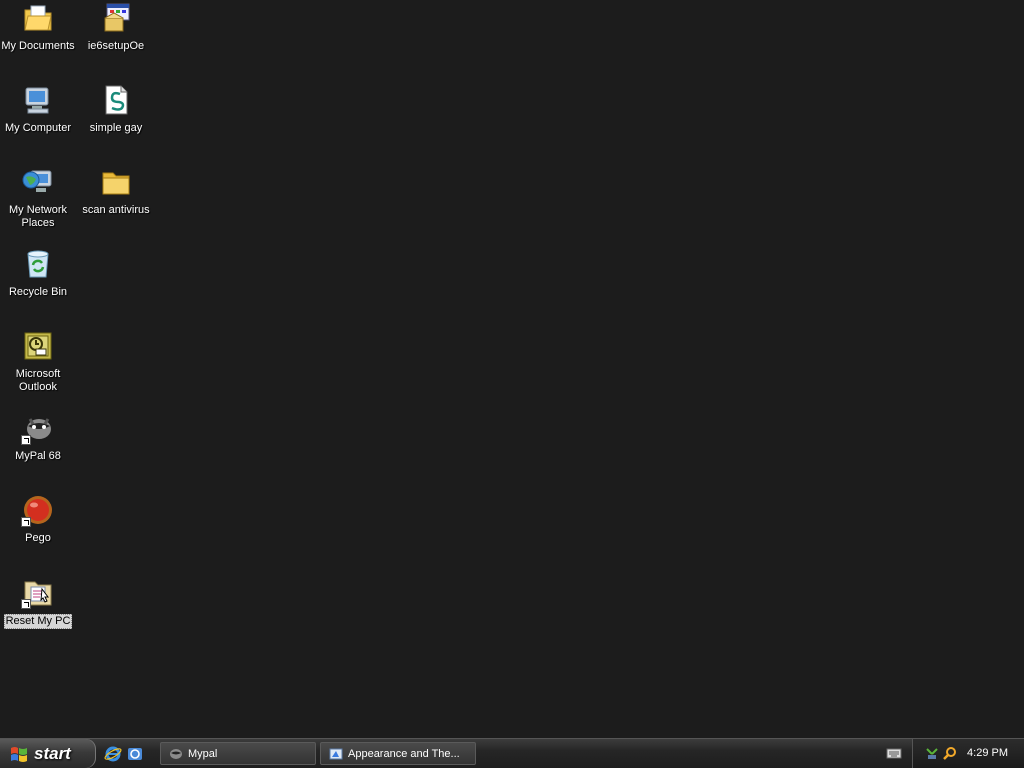 Image resolution: width=1024 pixels, height=768 pixels. Describe the element at coordinates (37, 510) in the screenshot. I see `pego-icon` at that location.